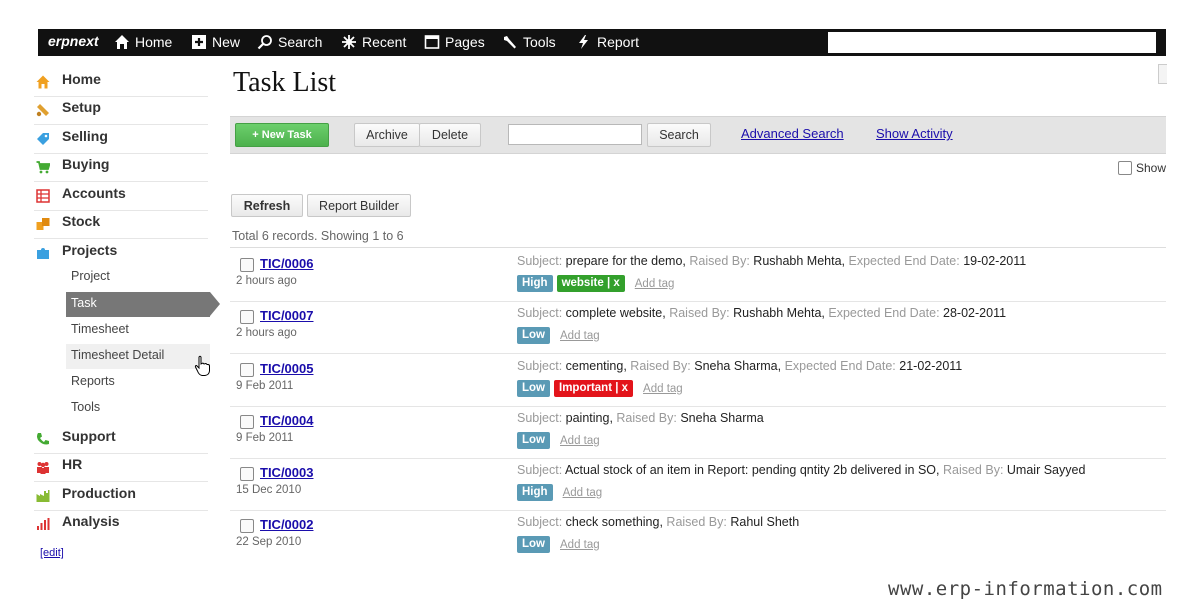 The width and height of the screenshot is (1200, 600). I want to click on advanced-search-link: Advanced Search, so click(792, 133).